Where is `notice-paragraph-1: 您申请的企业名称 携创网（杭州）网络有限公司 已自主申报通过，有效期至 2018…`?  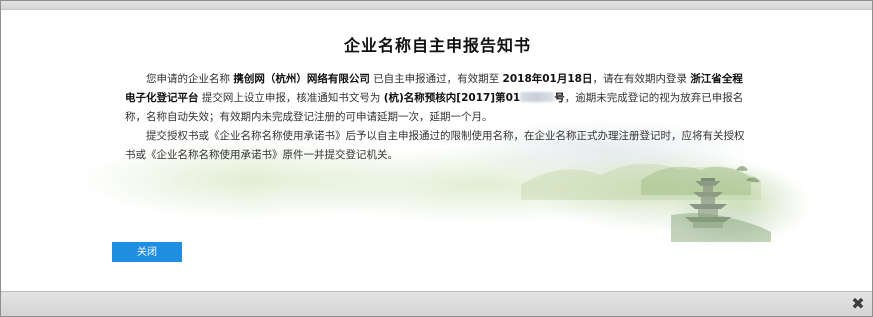
notice-paragraph-1: 您申请的企业名称 携创网（杭州）网络有限公司 已自主申报通过，有效期至 2018… is located at coordinates (439, 98).